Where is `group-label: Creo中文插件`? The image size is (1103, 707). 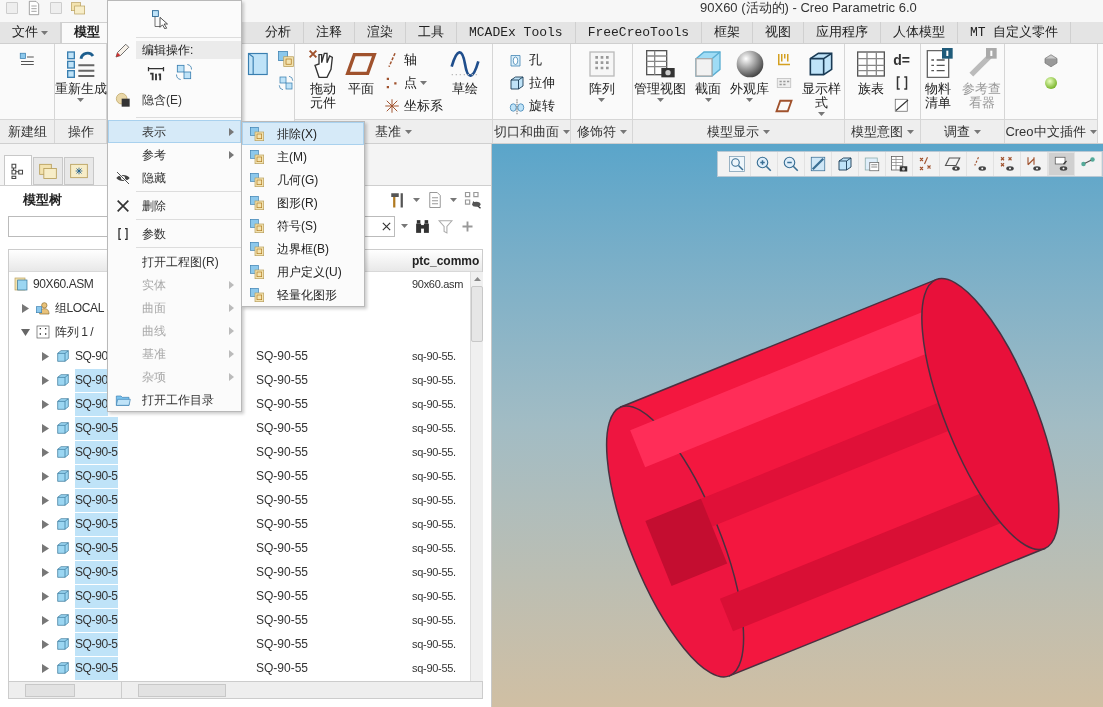
group-label: Creo中文插件 is located at coordinates (1051, 131).